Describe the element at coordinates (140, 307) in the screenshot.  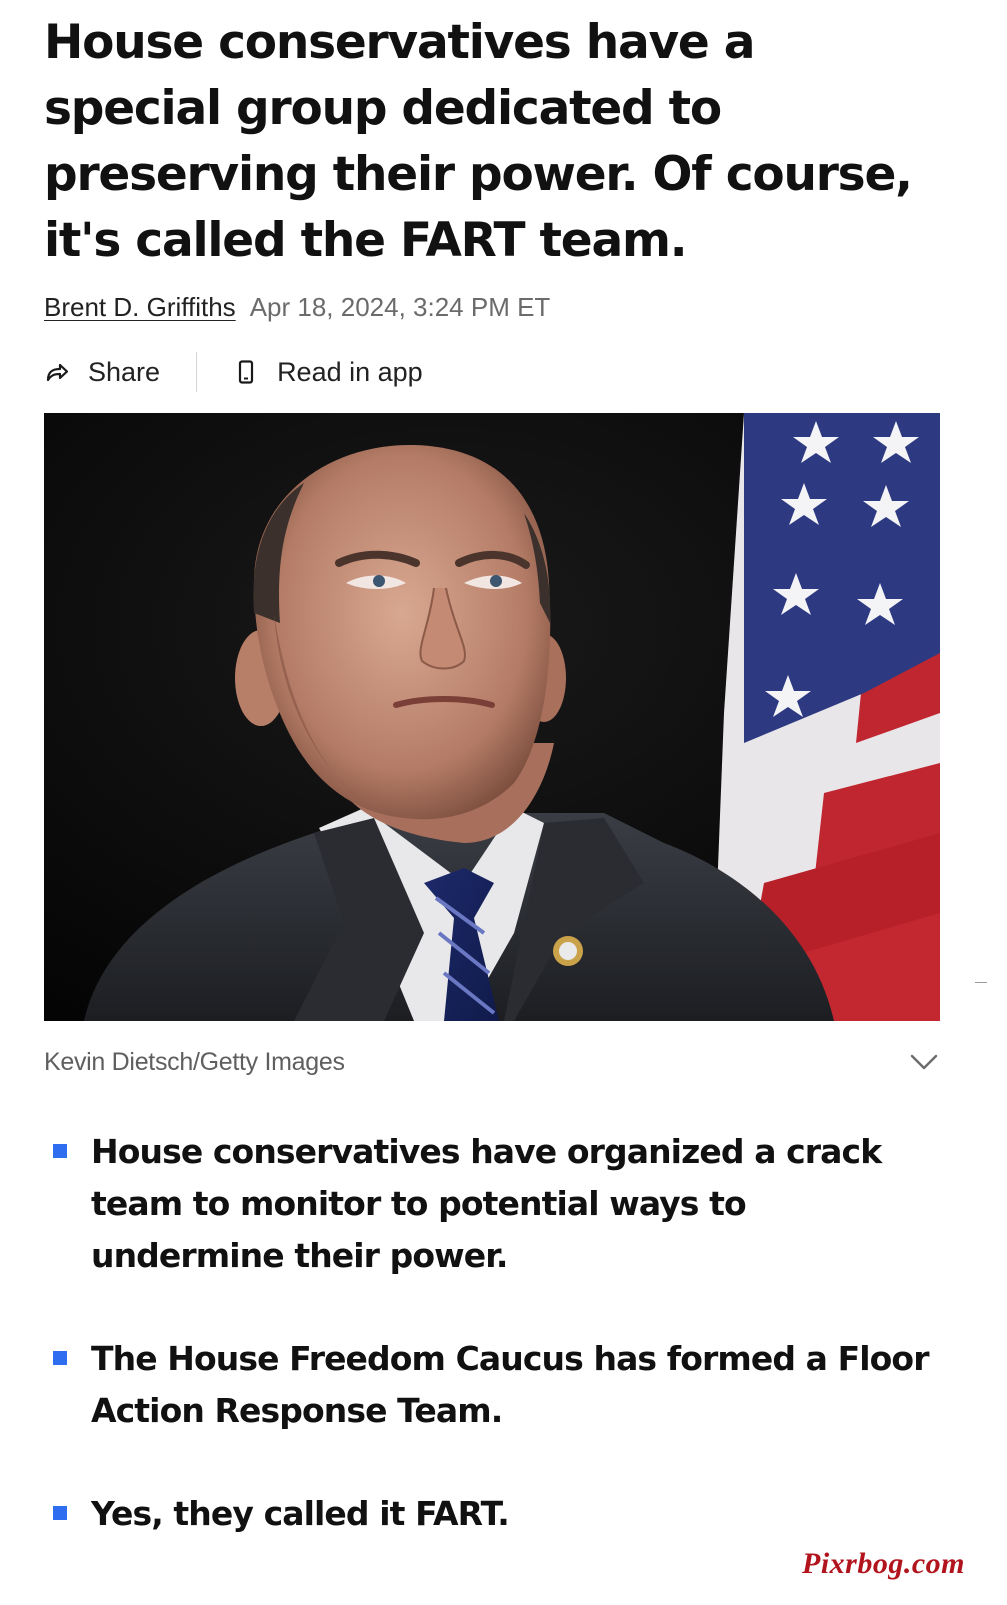
I see `author-link: Brent D. Griffiths` at that location.